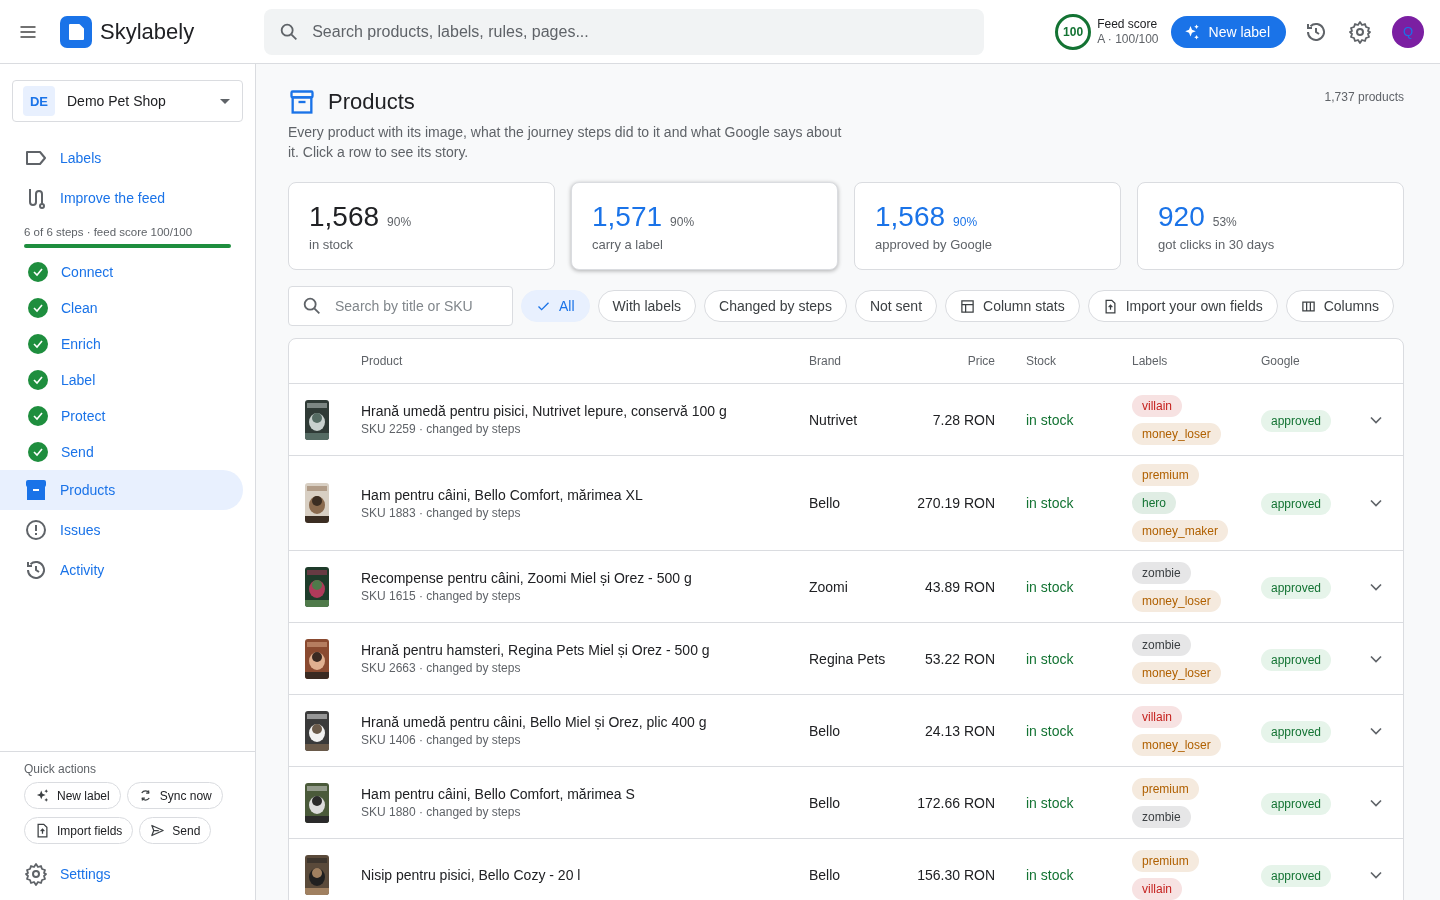 Image resolution: width=1440 pixels, height=900 pixels. What do you see at coordinates (441, 429) in the screenshot?
I see `product-meta: SKU 2259 · changed by steps` at bounding box center [441, 429].